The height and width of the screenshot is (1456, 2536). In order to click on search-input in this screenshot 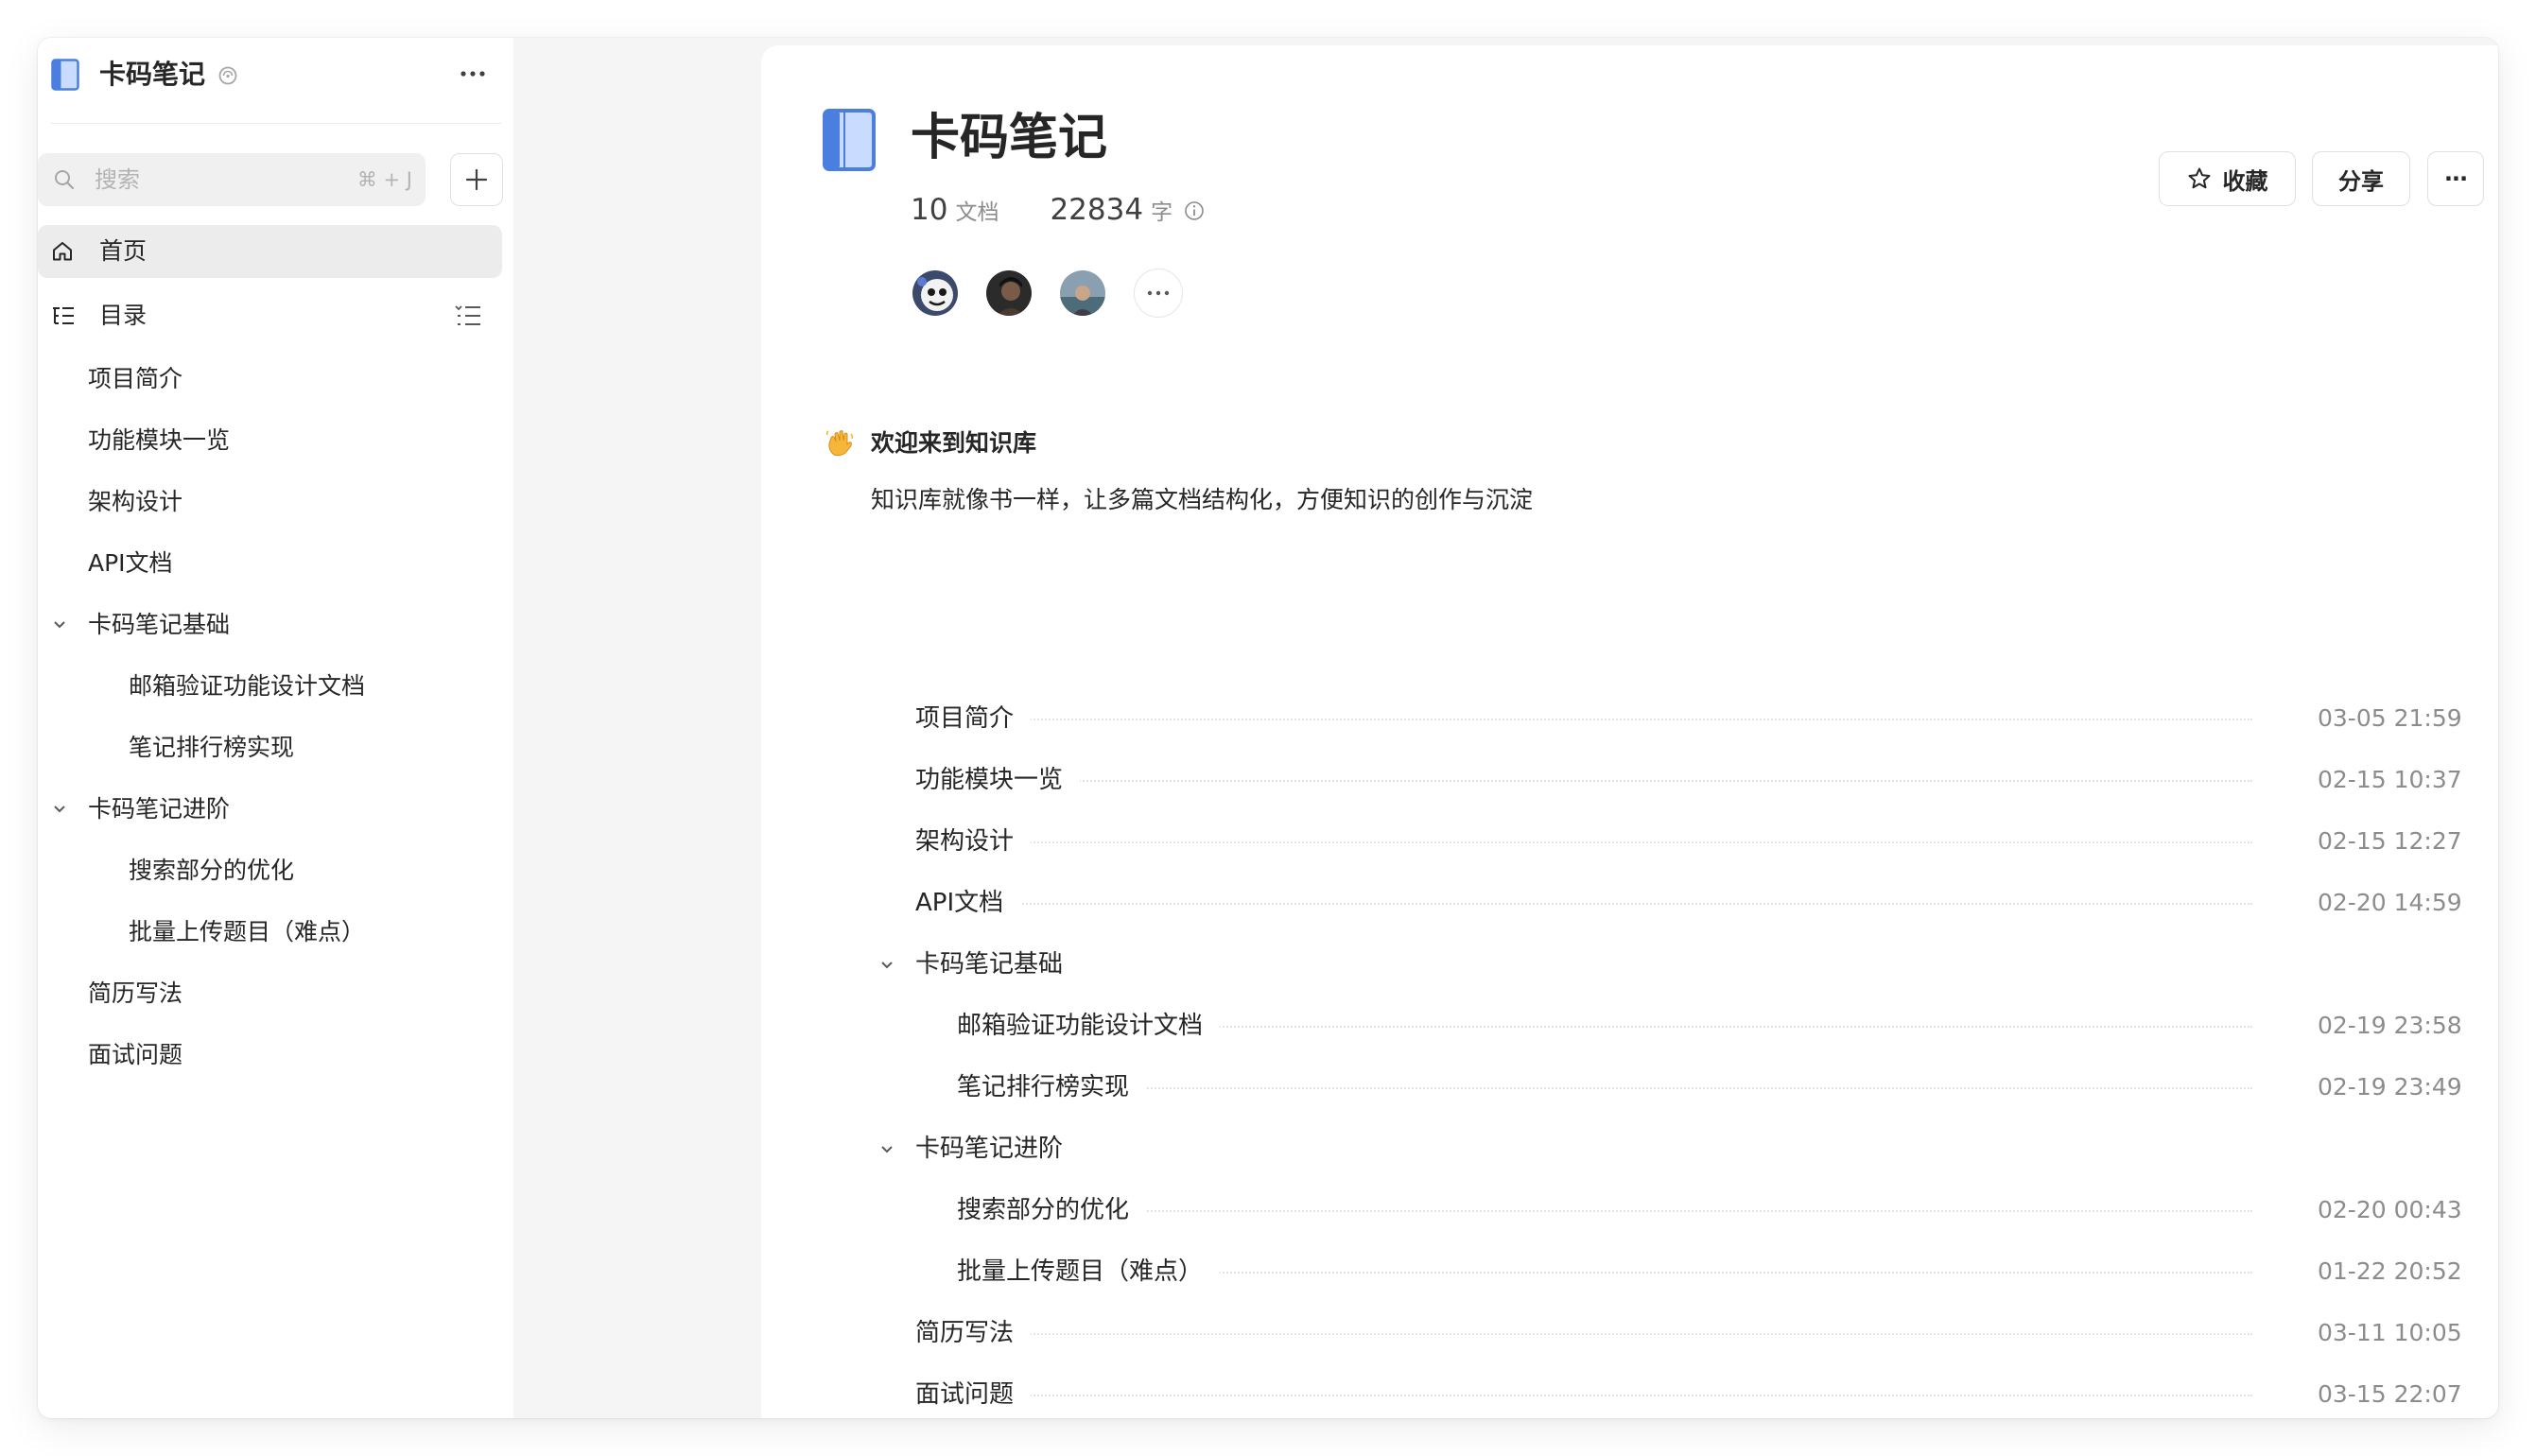, I will do `click(208, 179)`.